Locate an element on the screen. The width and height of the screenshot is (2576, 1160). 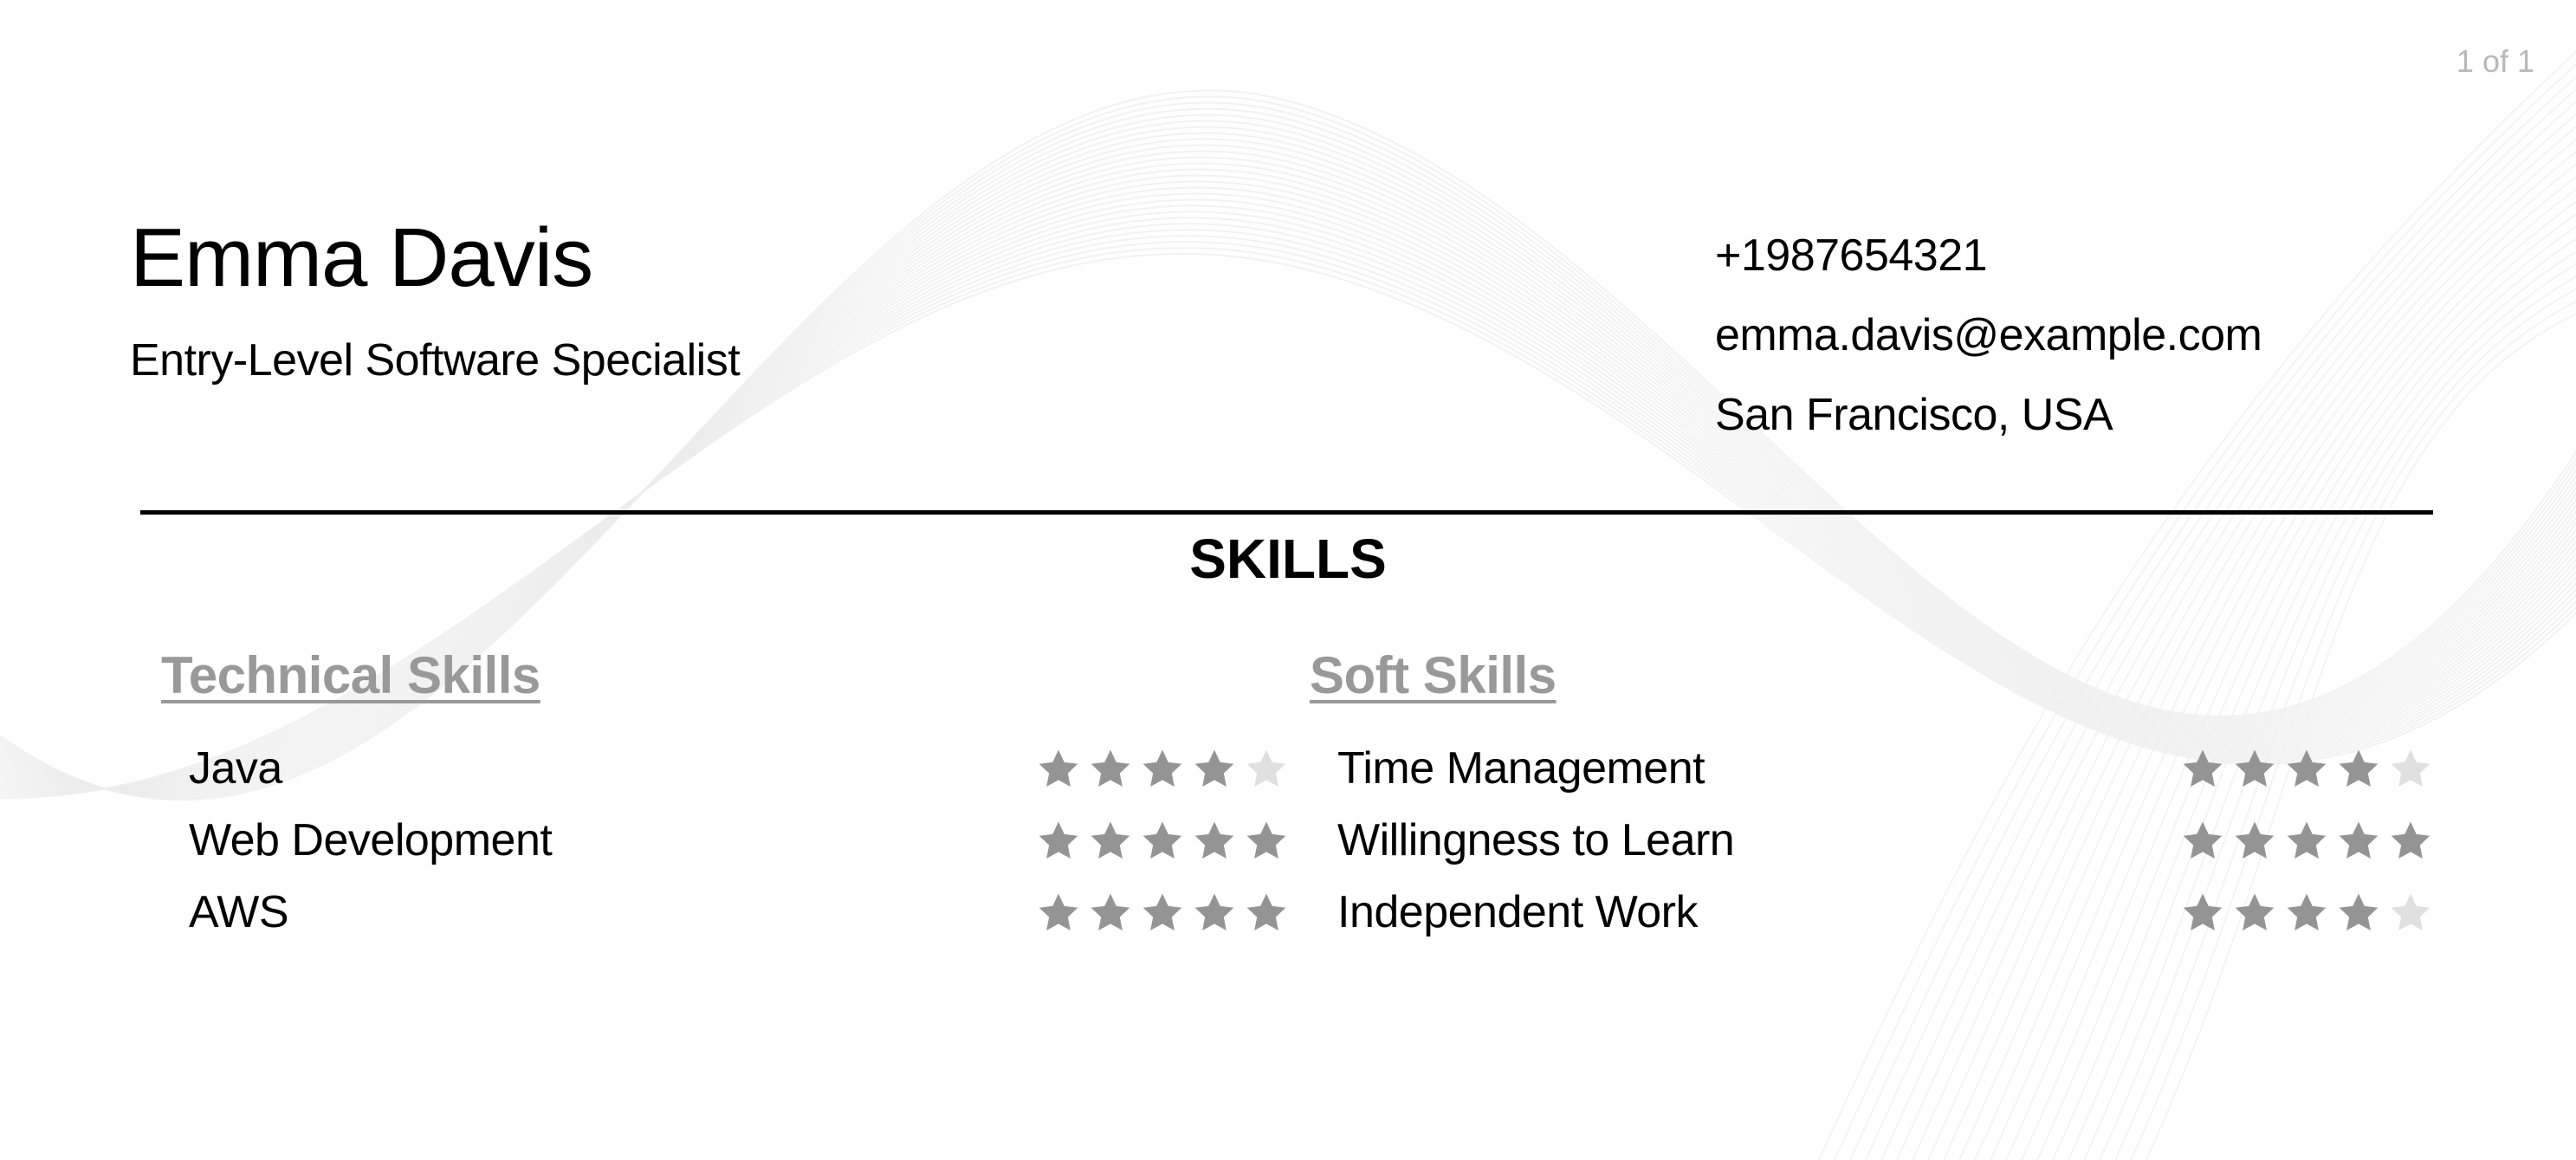
skill-row: Time Management is located at coordinates (1873, 768).